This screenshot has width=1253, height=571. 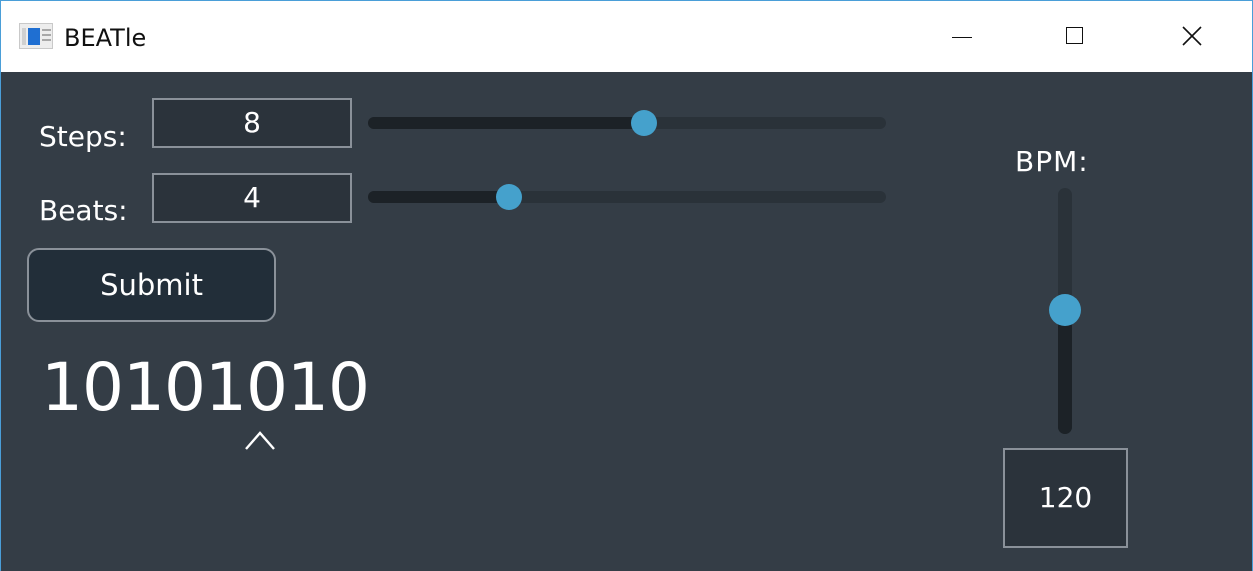 What do you see at coordinates (1065, 372) in the screenshot?
I see `bpm-slider-fill` at bounding box center [1065, 372].